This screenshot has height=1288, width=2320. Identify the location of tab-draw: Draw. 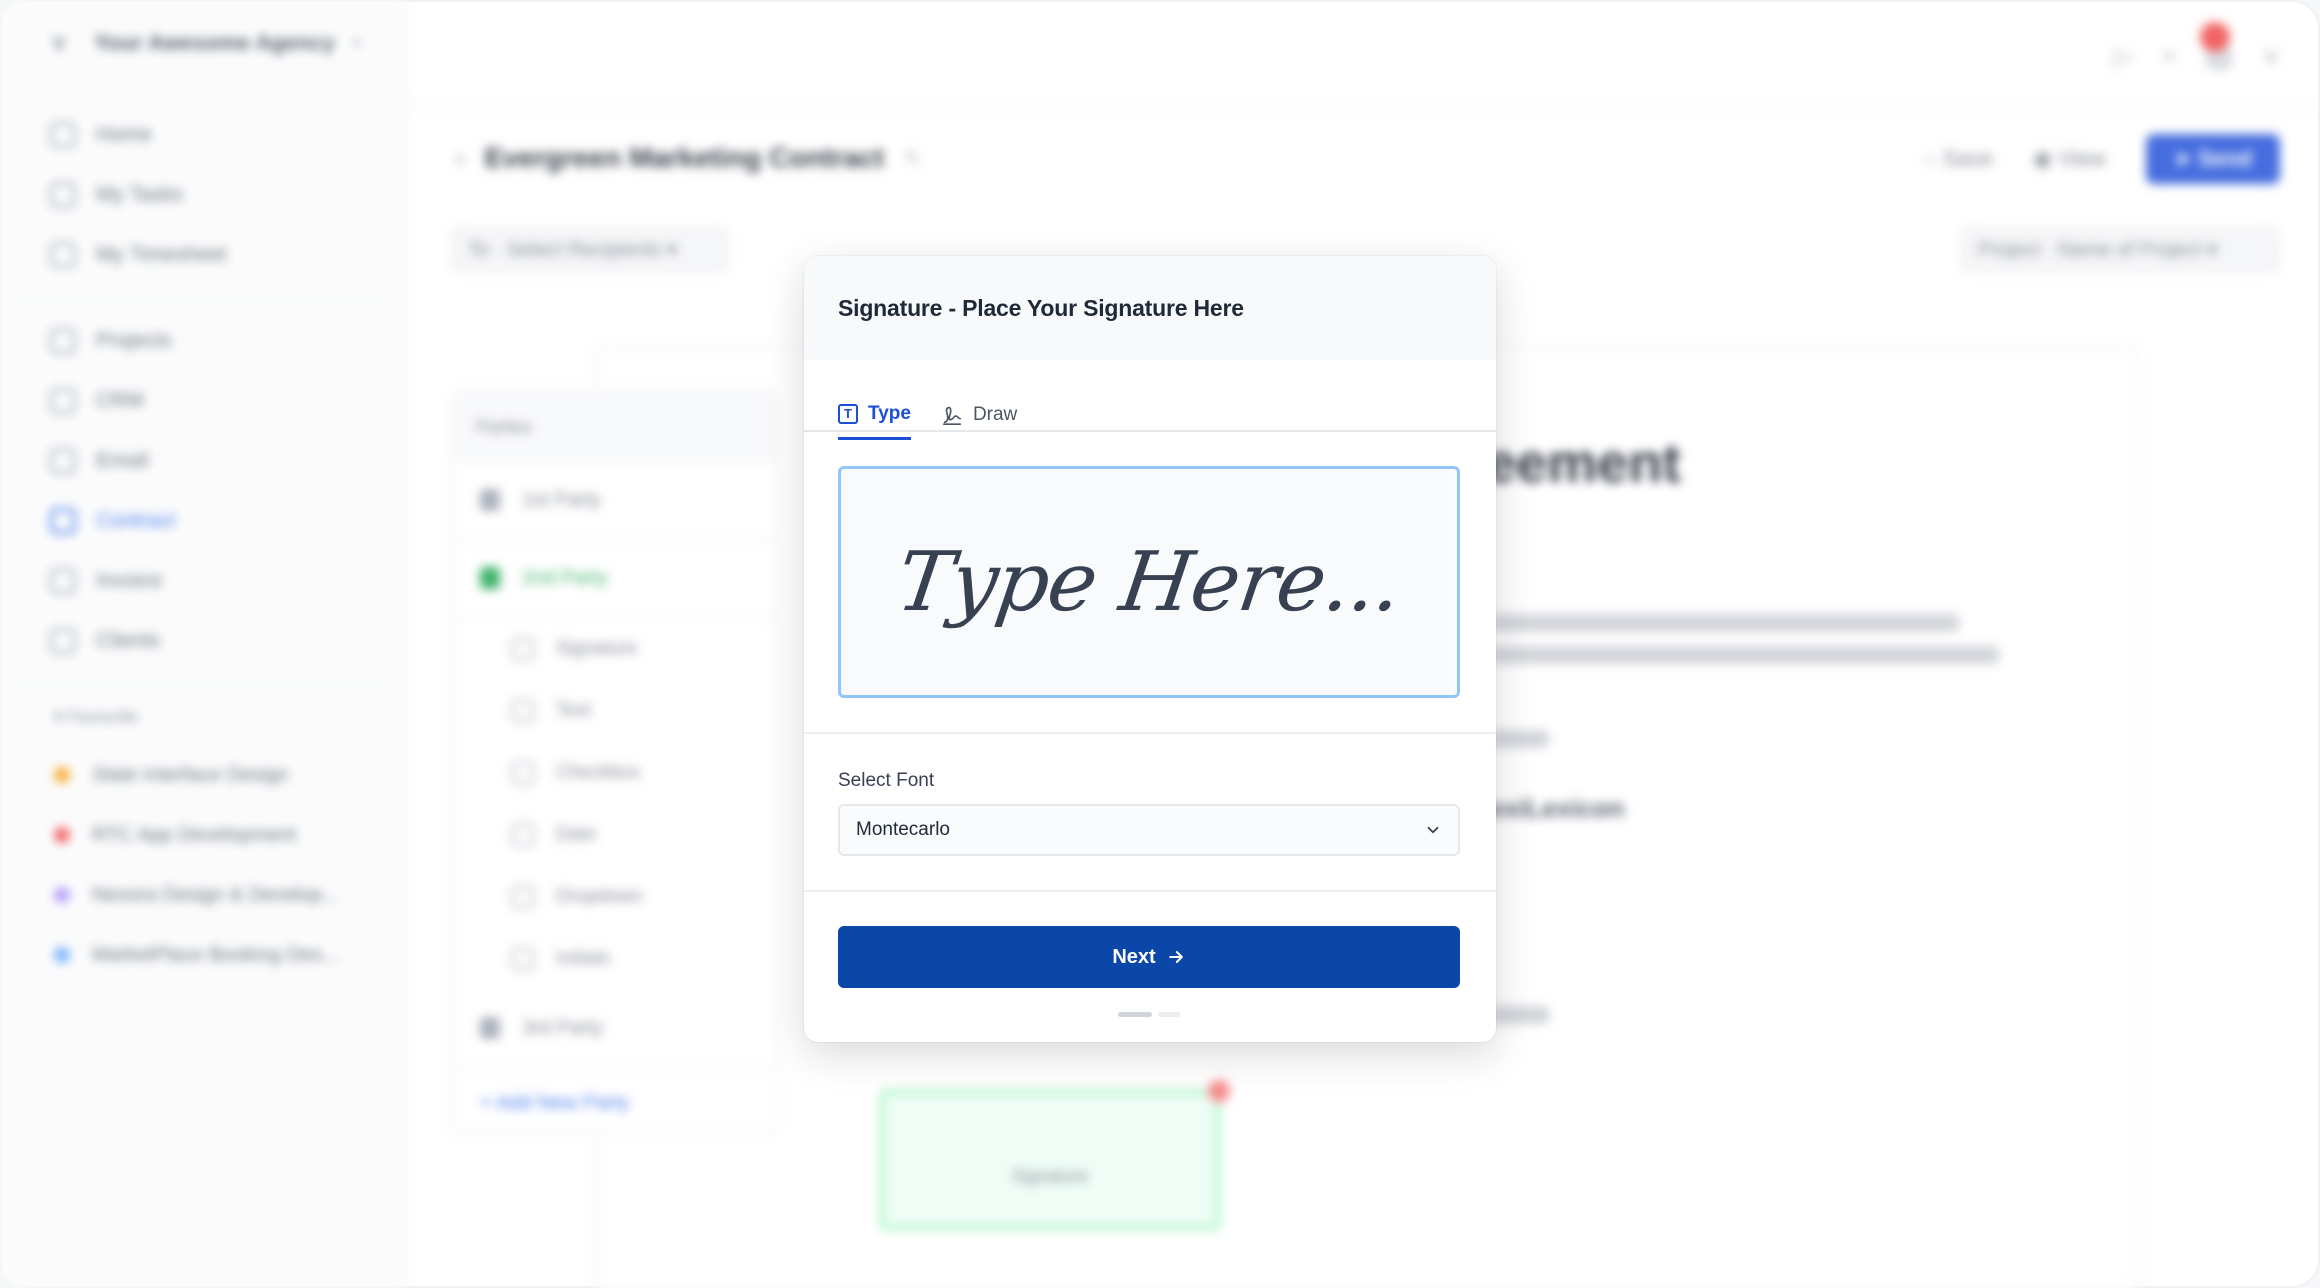
(979, 415).